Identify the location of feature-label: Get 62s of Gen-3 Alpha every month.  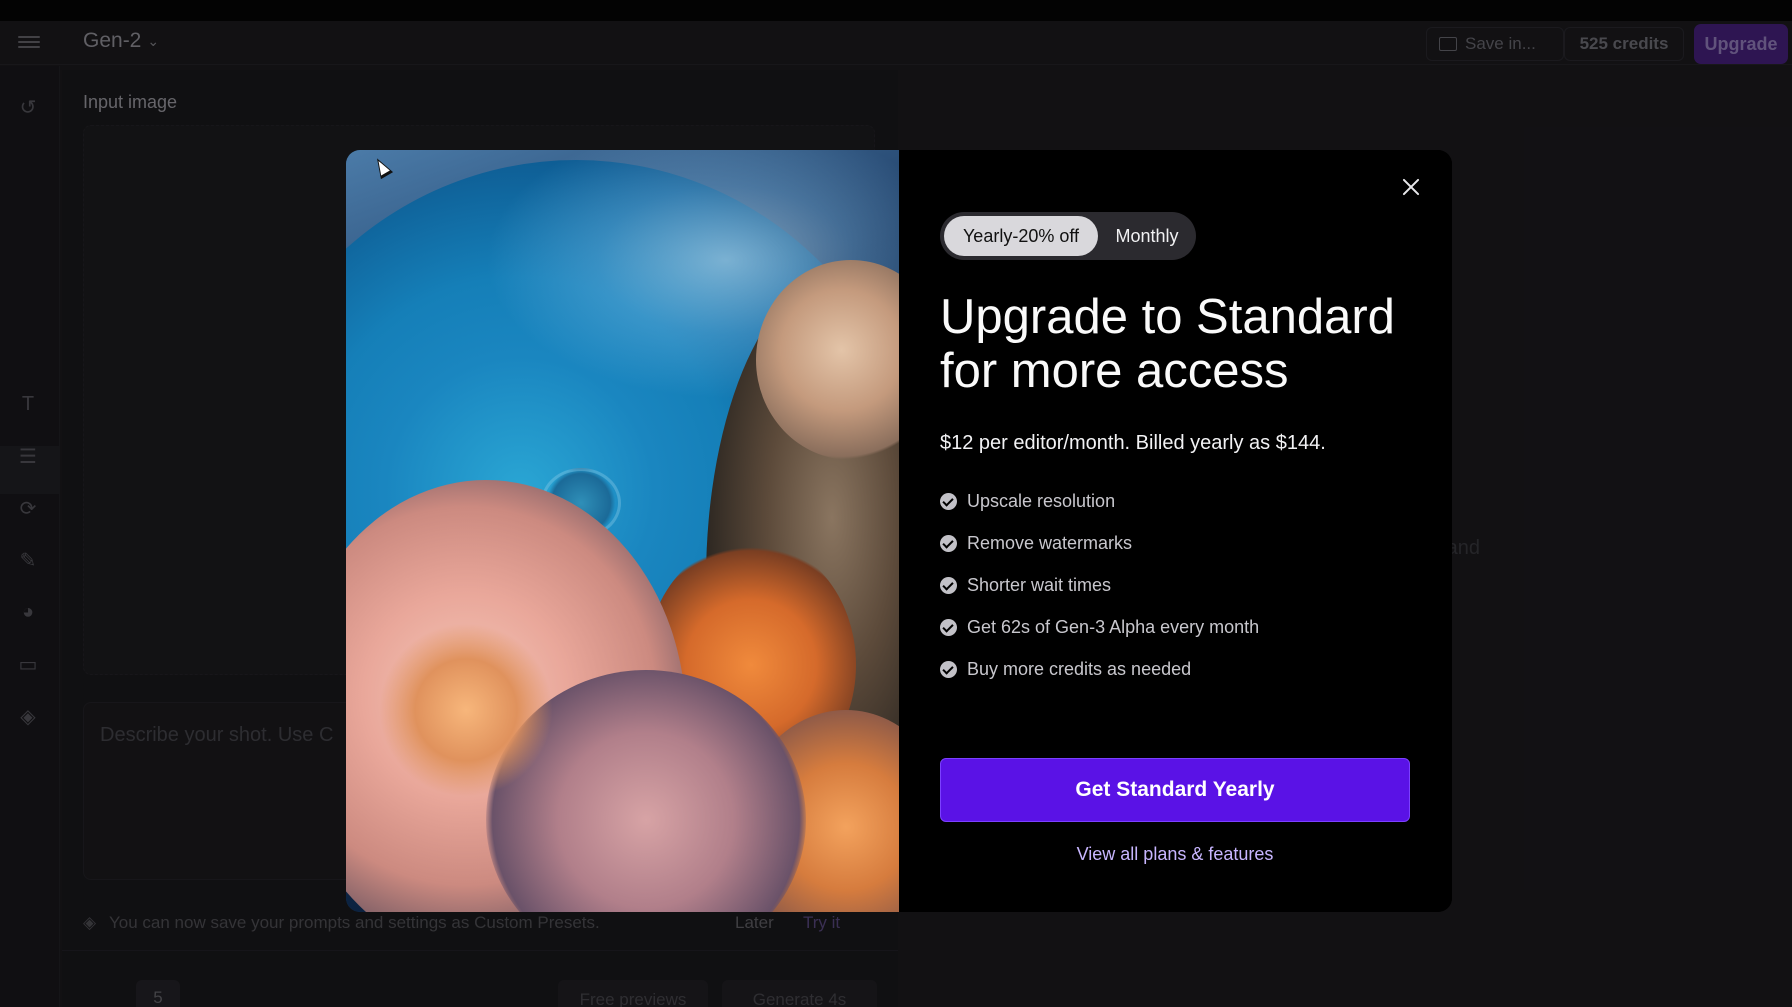
(1113, 626).